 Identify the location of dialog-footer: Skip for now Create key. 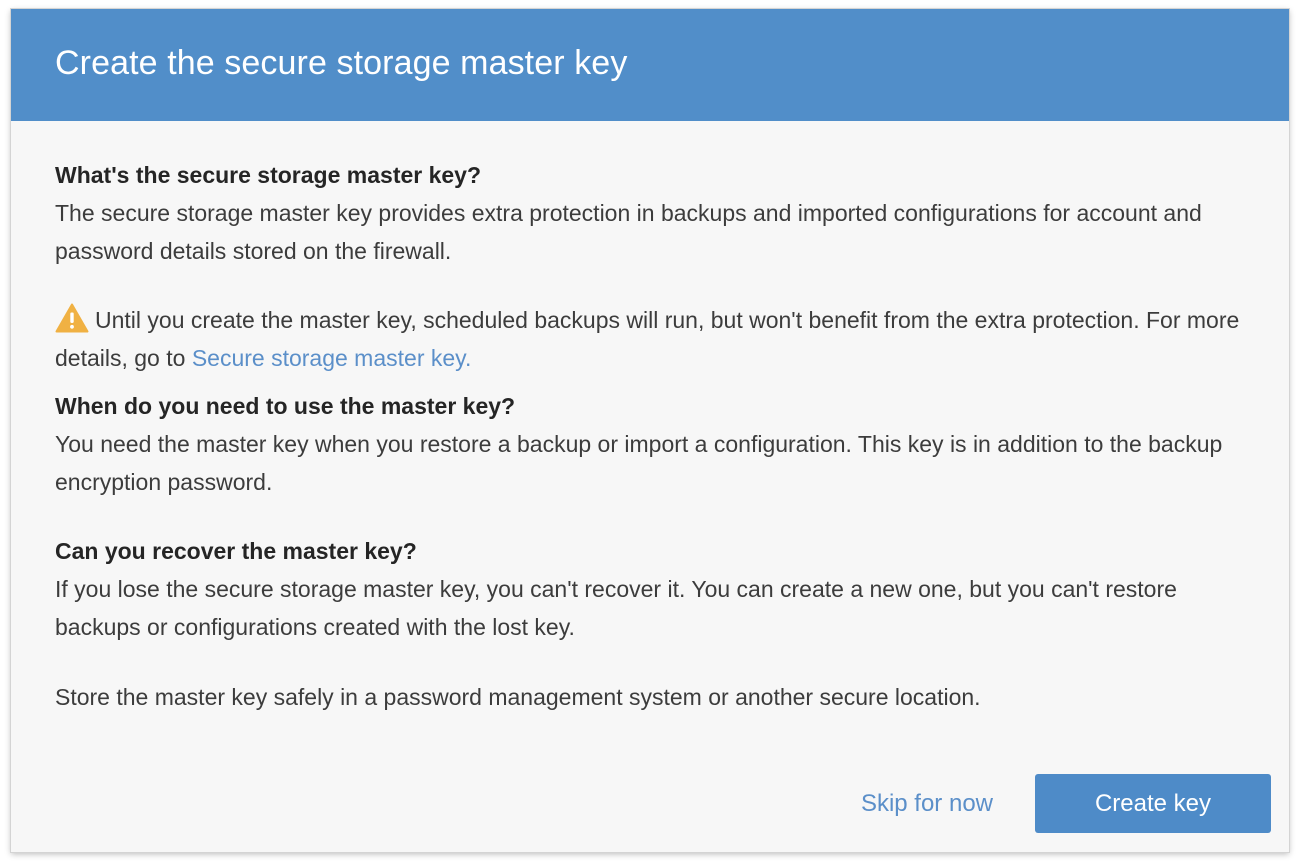
(1066, 803).